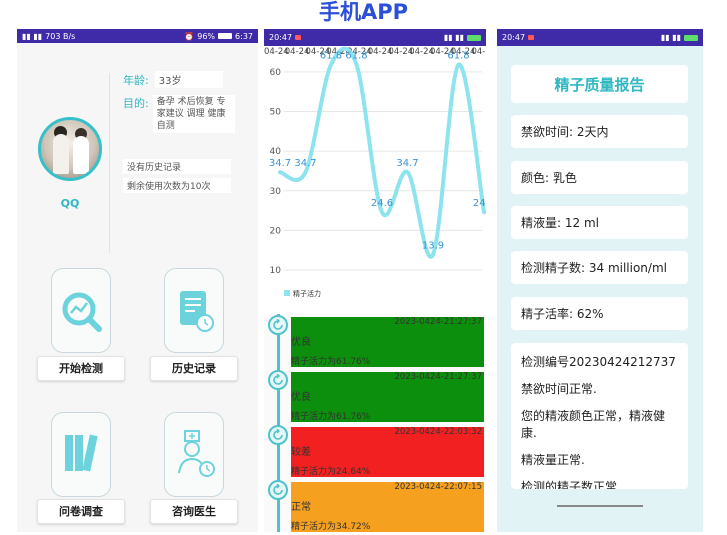 This screenshot has width=727, height=535. Describe the element at coordinates (438, 432) in the screenshot. I see `record-time: 2023-0424-22:03:32` at that location.